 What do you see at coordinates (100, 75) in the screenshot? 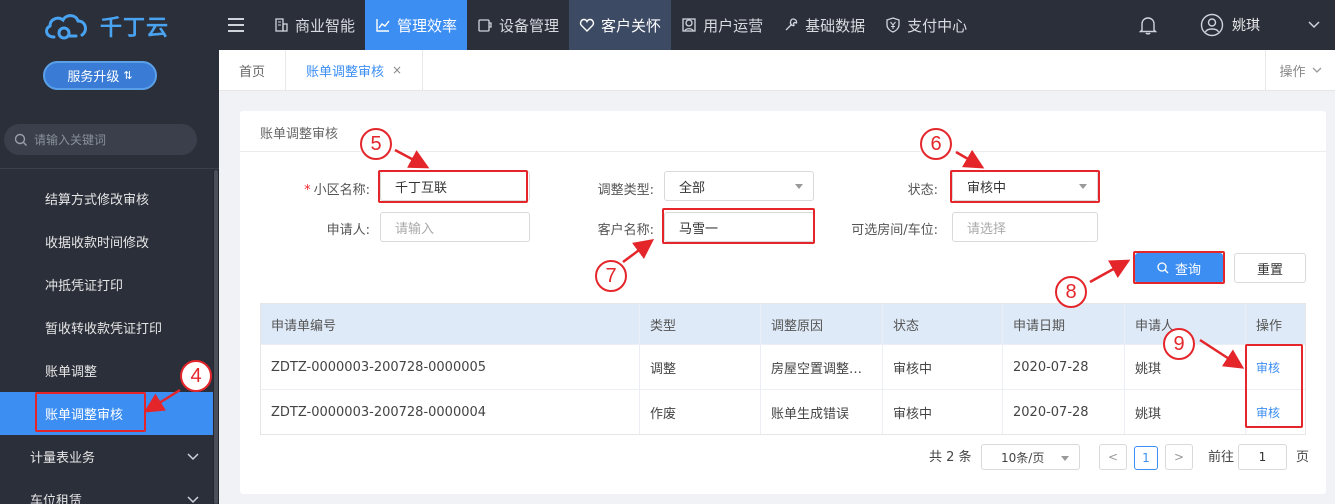
I see `upgrade-button: 服务升级 ⇅` at bounding box center [100, 75].